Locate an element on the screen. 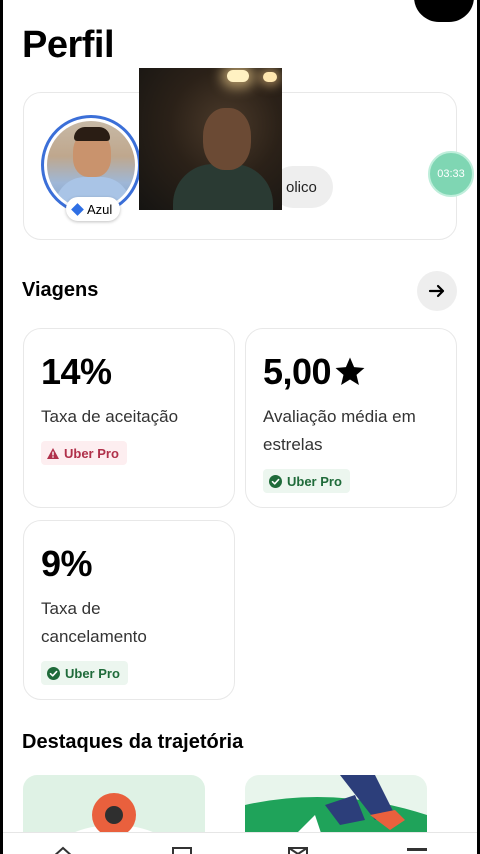 This screenshot has width=480, height=854. stat-value: 5,00 is located at coordinates (297, 371).